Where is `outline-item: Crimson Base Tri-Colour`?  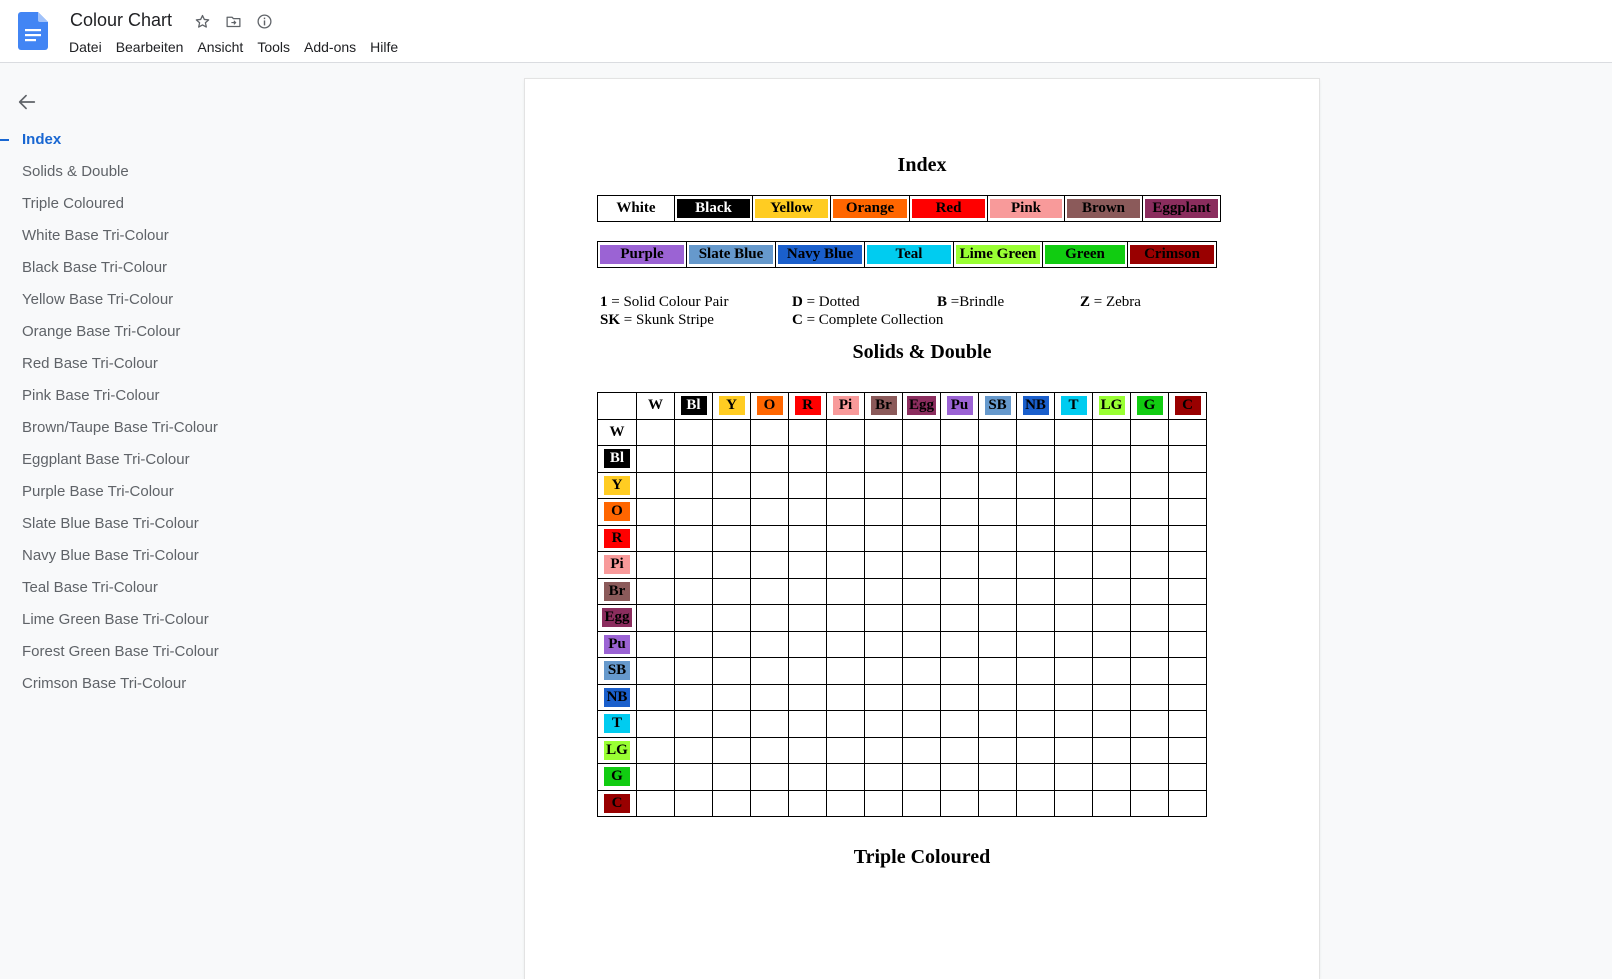
outline-item: Crimson Base Tri-Colour is located at coordinates (240, 686).